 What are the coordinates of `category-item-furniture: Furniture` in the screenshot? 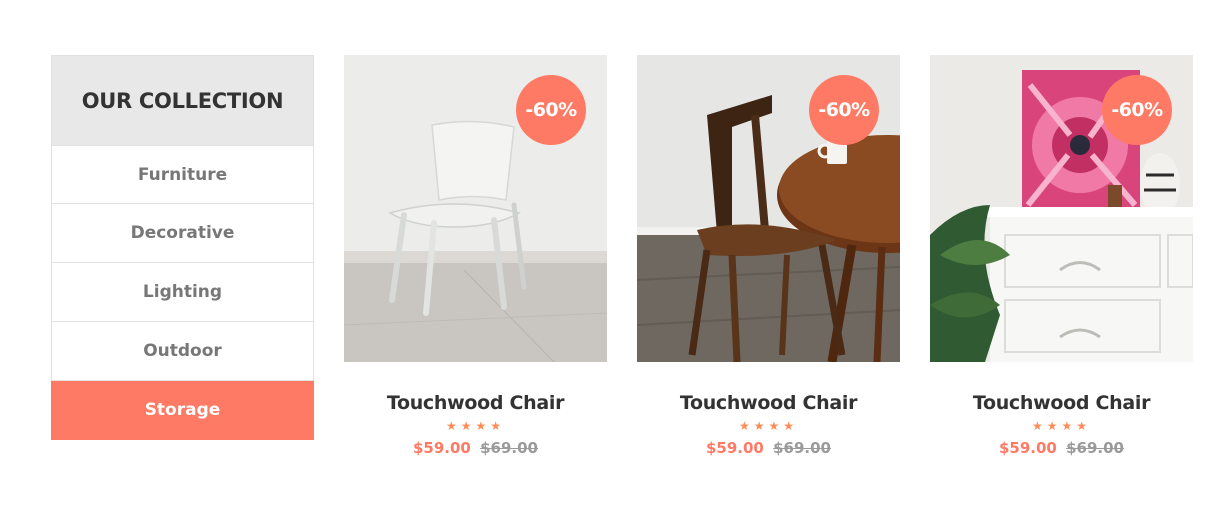 It's located at (182, 174).